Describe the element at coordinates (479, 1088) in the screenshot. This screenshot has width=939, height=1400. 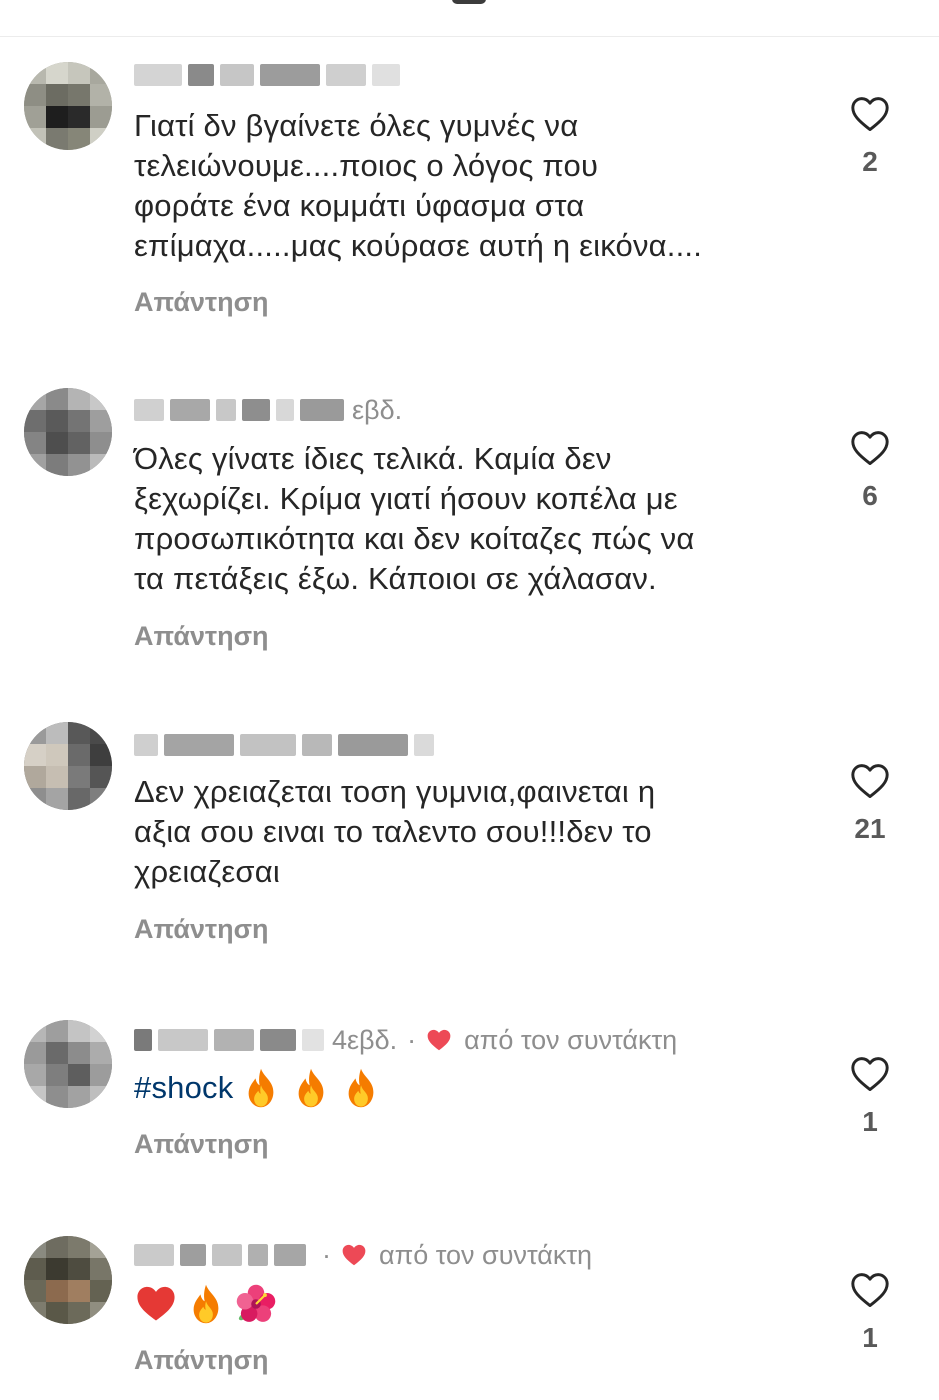
I see `comment-text: #shock` at that location.